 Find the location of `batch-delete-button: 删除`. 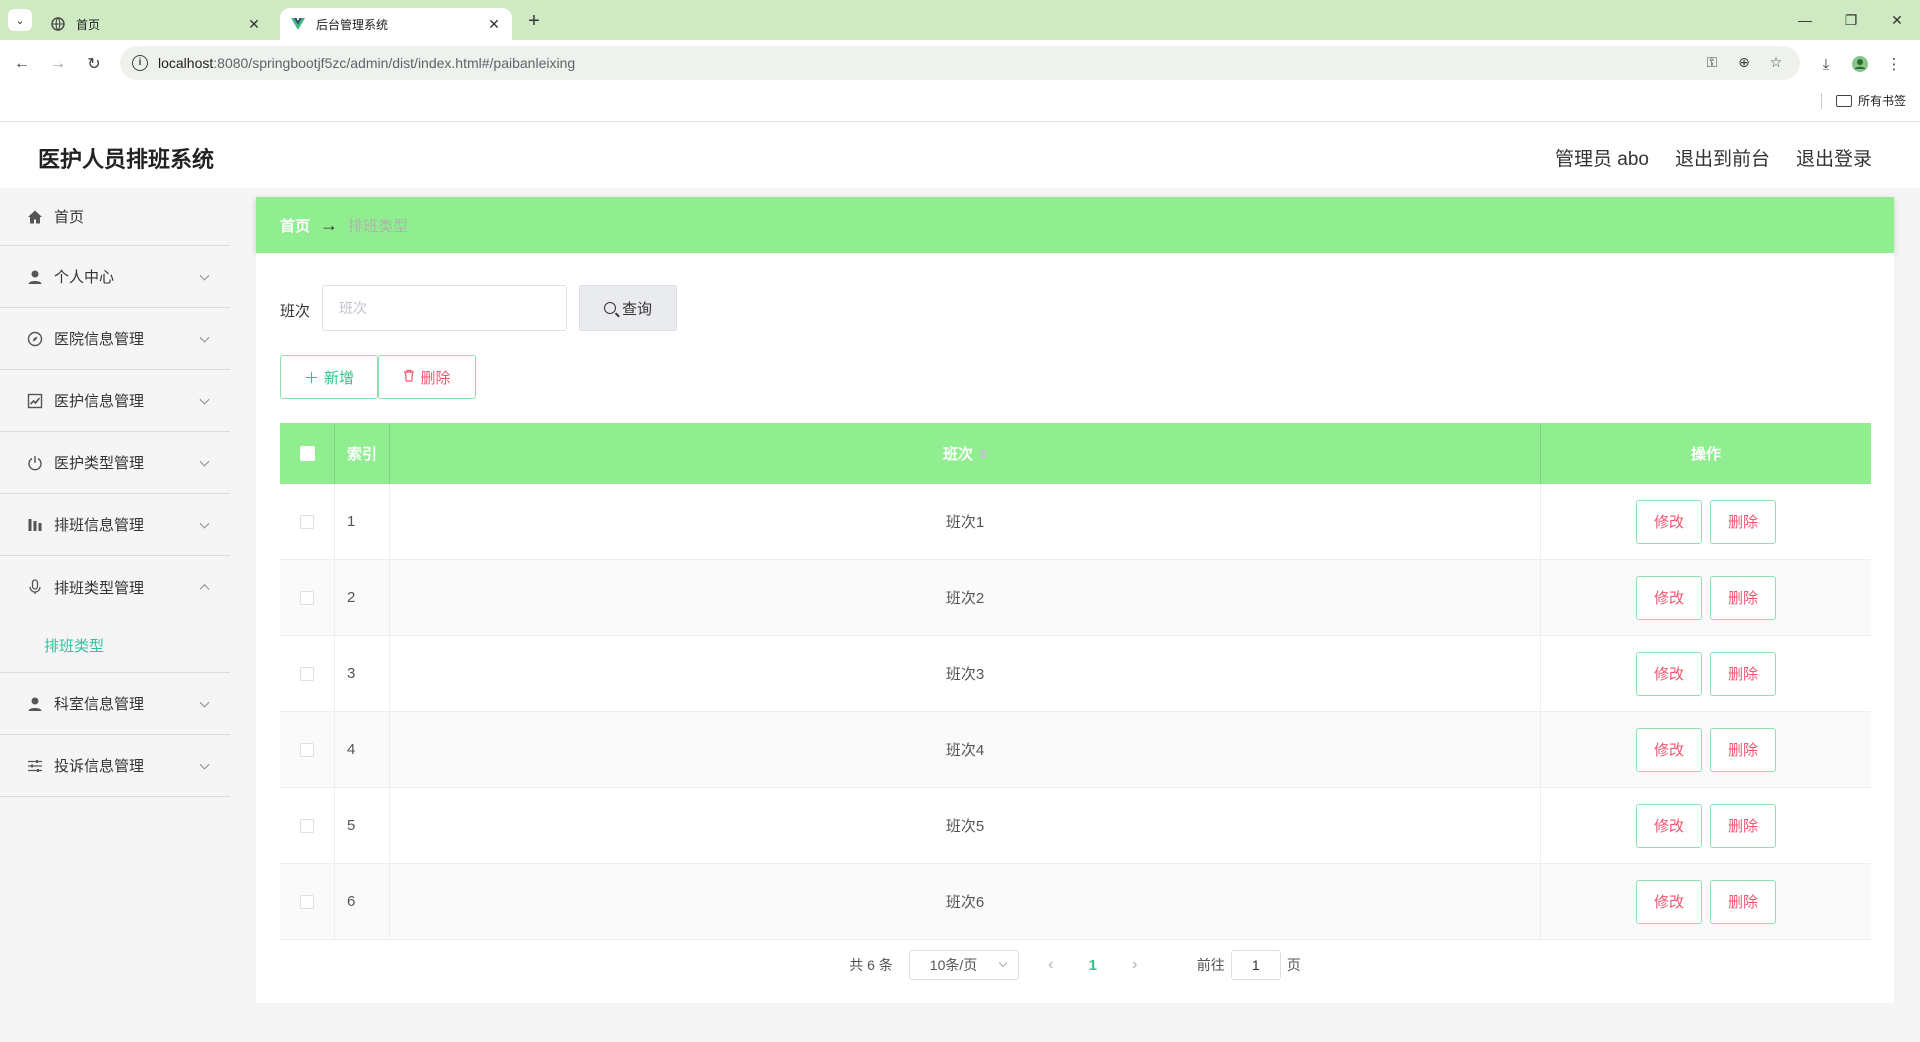

batch-delete-button: 删除 is located at coordinates (427, 377).